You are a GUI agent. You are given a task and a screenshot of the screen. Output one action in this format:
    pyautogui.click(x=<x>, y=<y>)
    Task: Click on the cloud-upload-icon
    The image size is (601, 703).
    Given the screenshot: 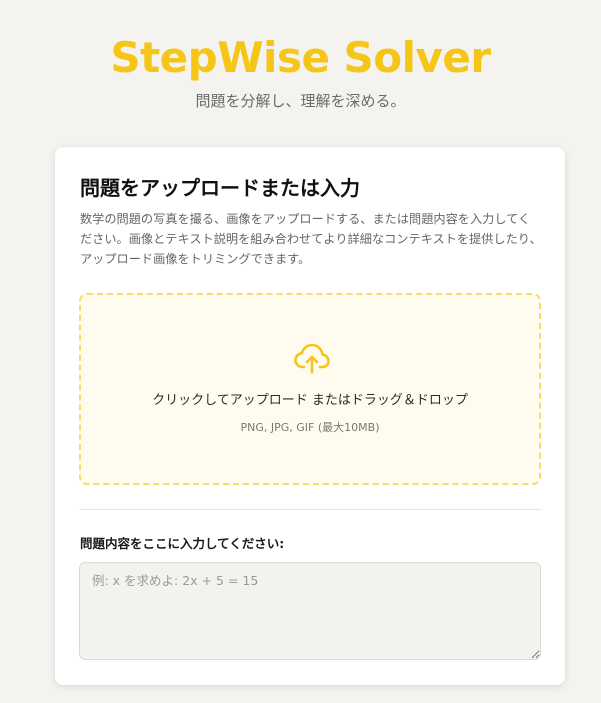 What is the action you would take?
    pyautogui.click(x=312, y=358)
    